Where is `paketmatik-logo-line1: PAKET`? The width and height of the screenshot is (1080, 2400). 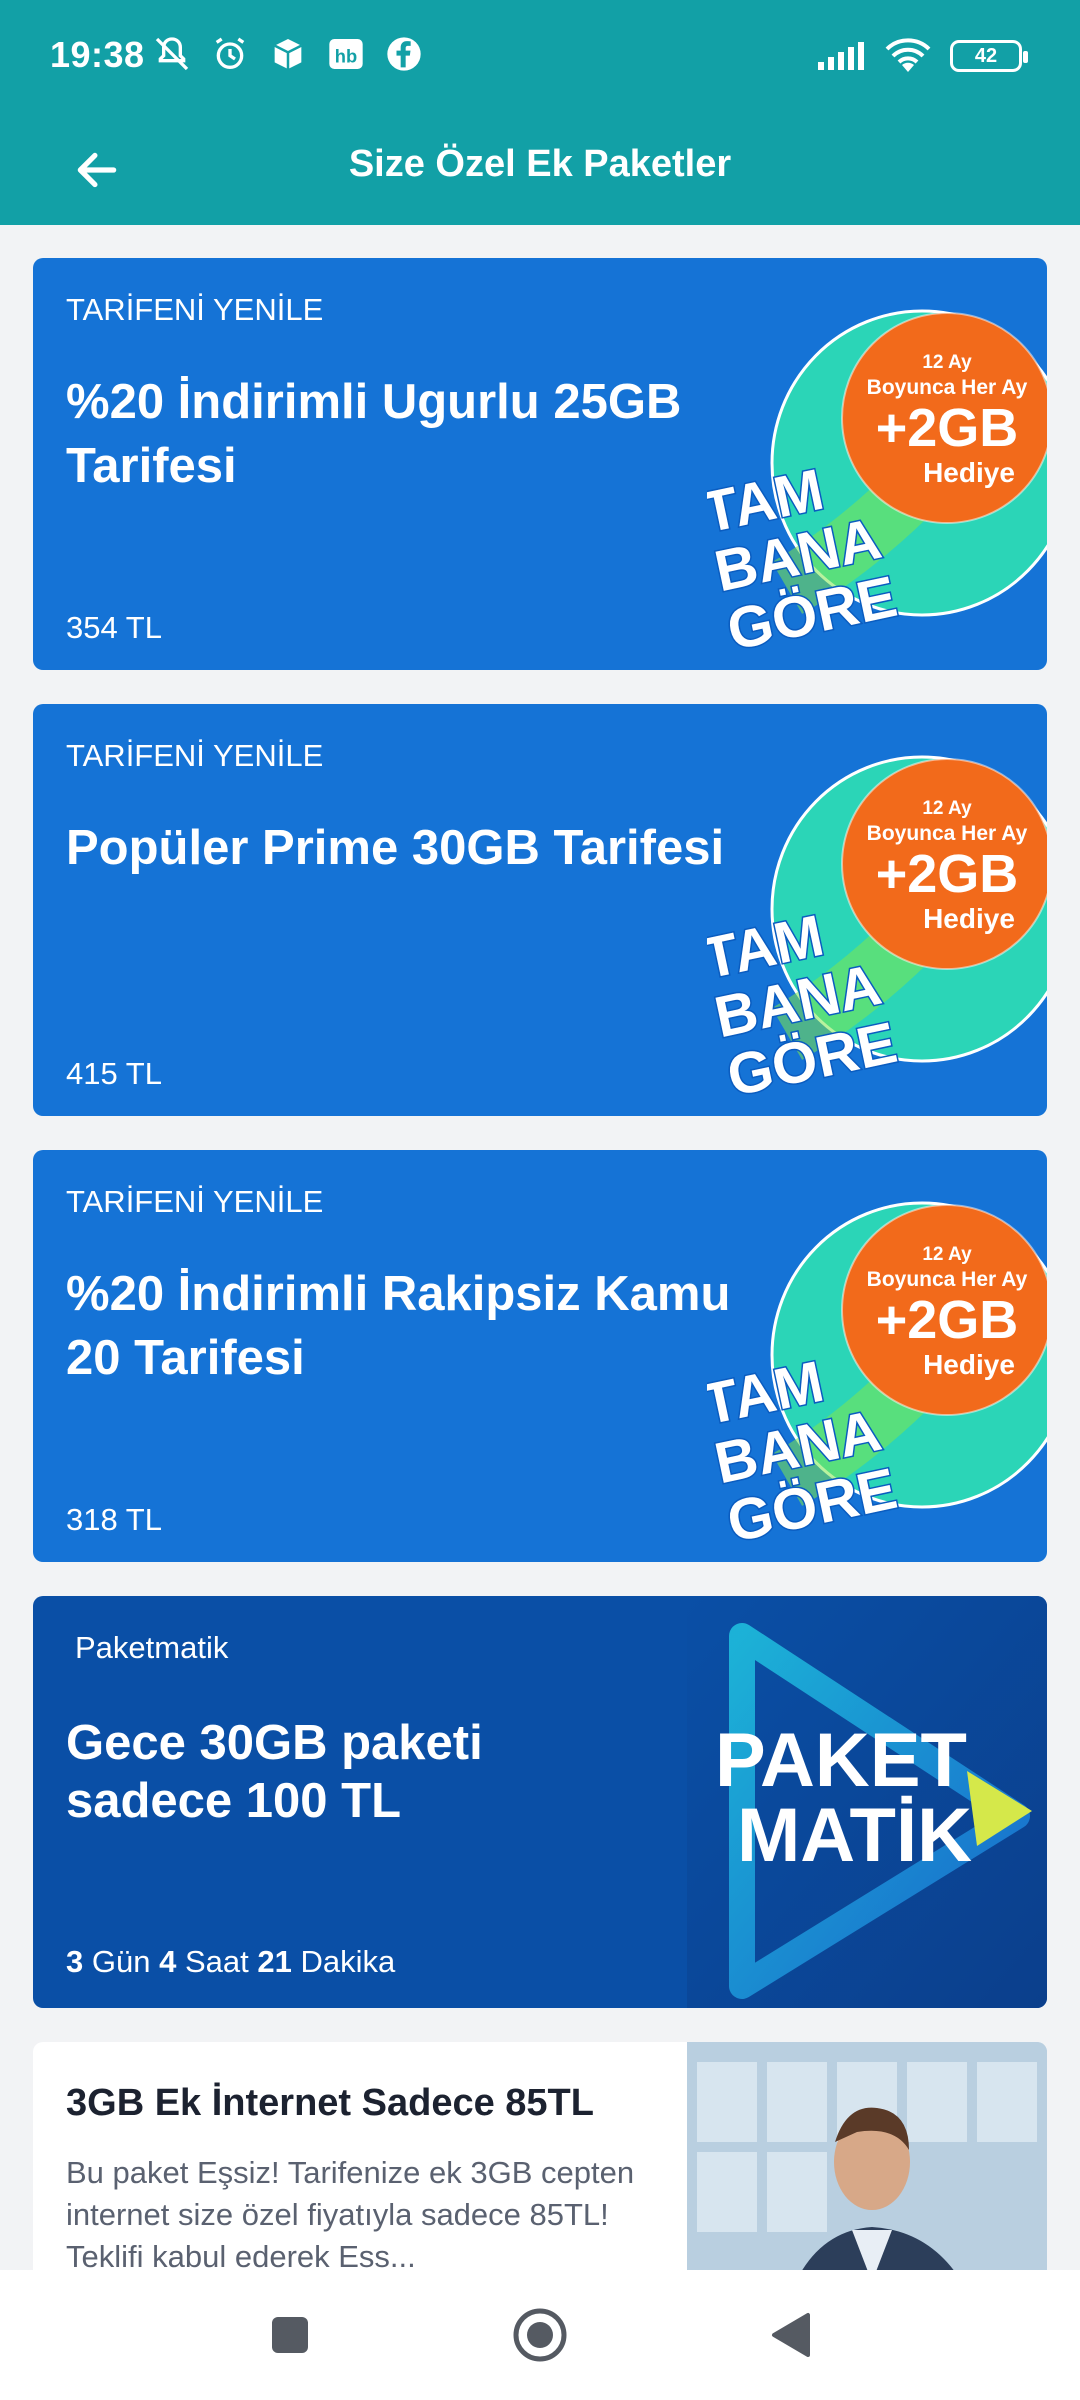 paketmatik-logo-line1: PAKET is located at coordinates (841, 1760).